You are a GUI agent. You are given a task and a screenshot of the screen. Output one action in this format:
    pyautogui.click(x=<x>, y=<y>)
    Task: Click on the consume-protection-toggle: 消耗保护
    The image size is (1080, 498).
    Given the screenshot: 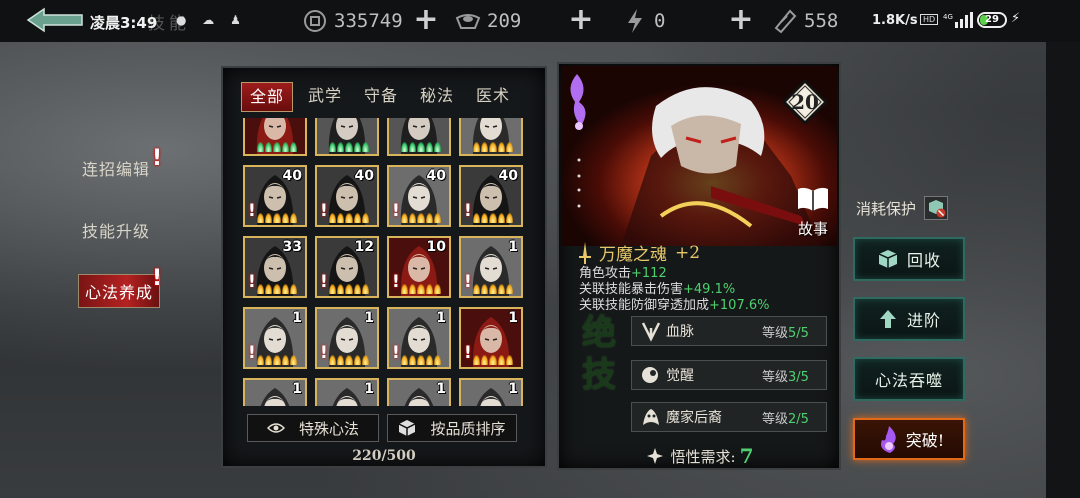 What is the action you would take?
    pyautogui.click(x=902, y=208)
    